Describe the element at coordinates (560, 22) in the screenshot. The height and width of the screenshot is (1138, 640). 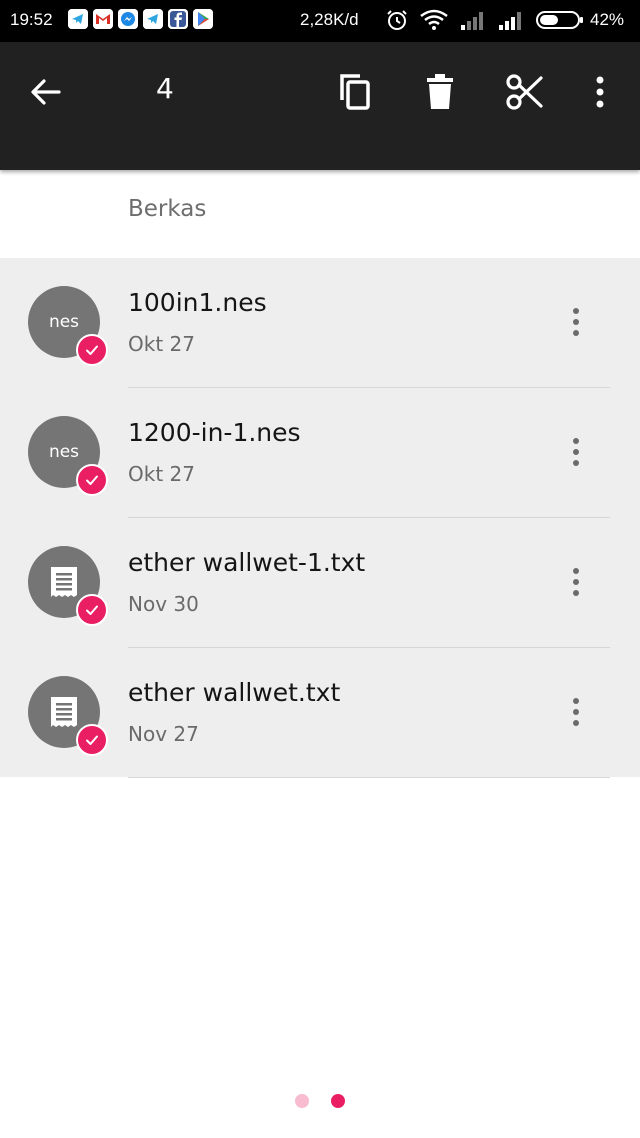
I see `battery-icon` at that location.